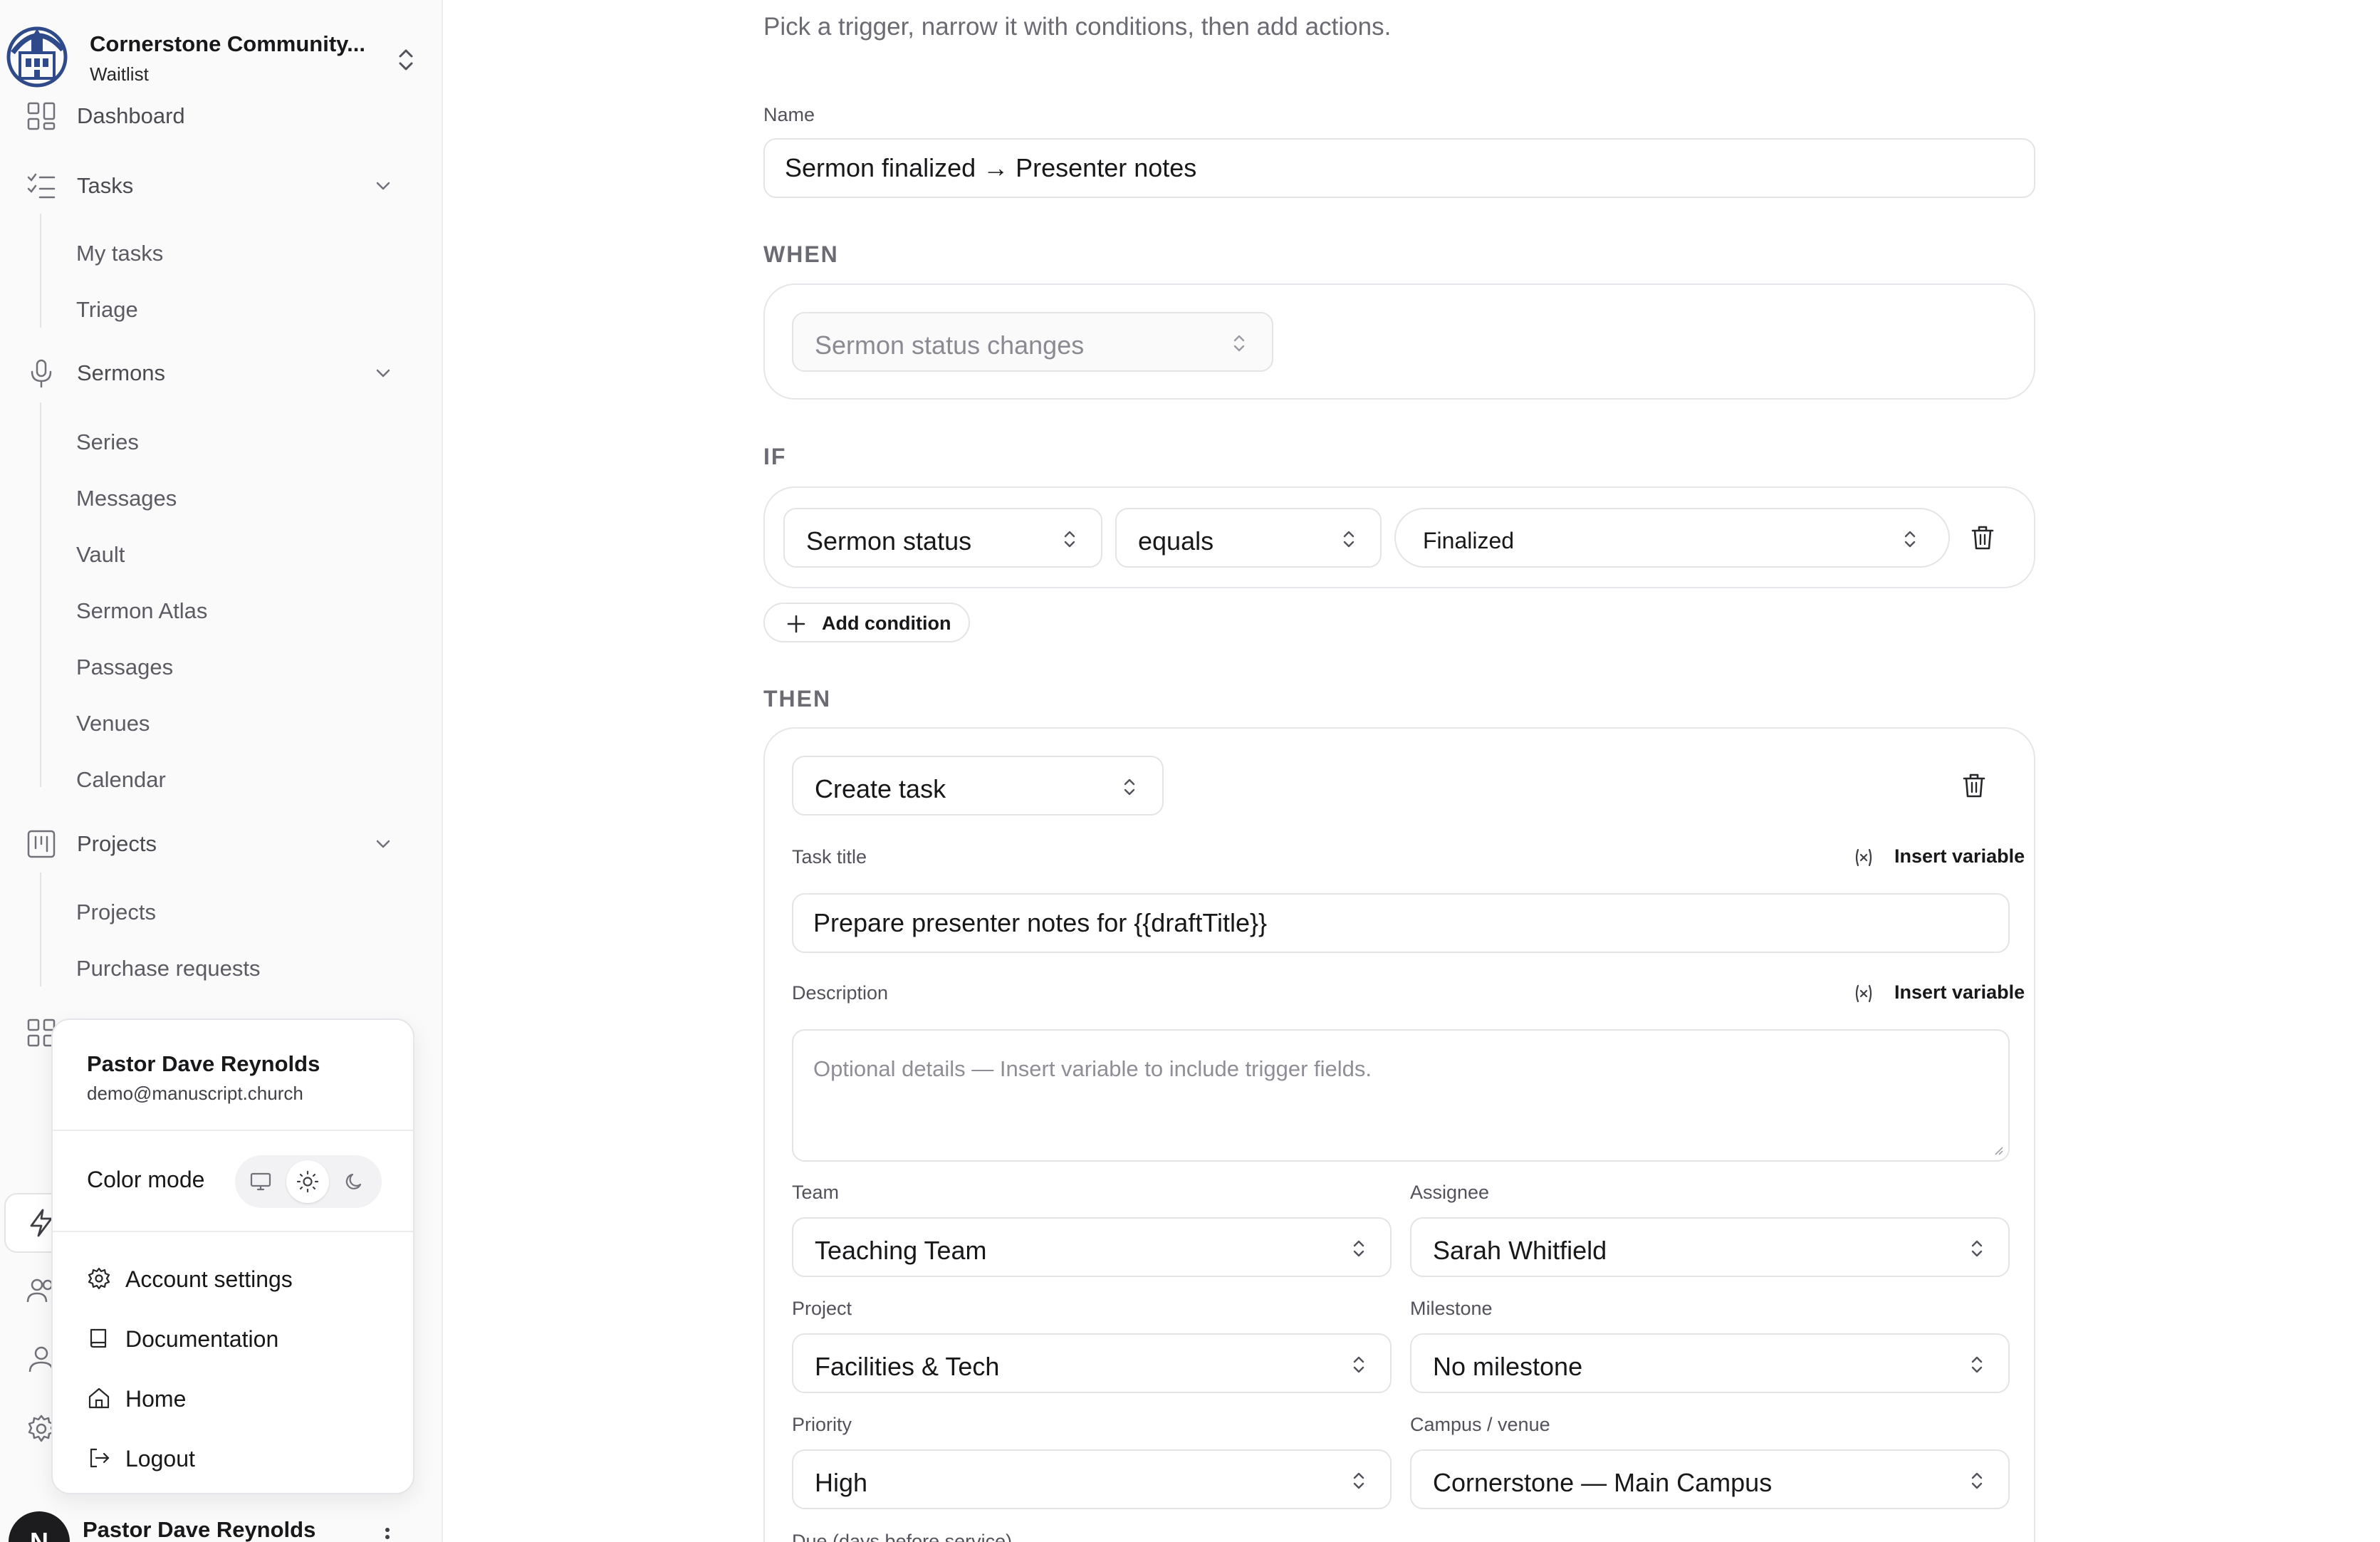  What do you see at coordinates (1092, 1363) in the screenshot?
I see `project-select: Facilities & Tech` at bounding box center [1092, 1363].